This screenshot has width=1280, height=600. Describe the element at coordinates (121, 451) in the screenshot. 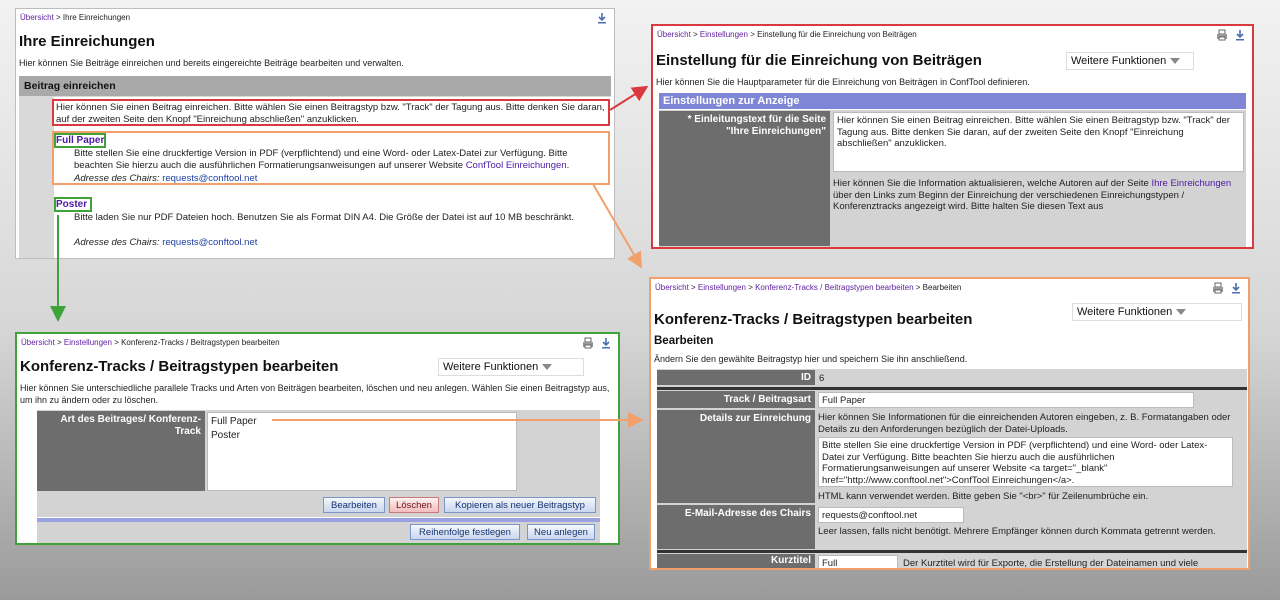

I see `track-list-label: Art des Beitrages/ Konferenz-Track` at that location.